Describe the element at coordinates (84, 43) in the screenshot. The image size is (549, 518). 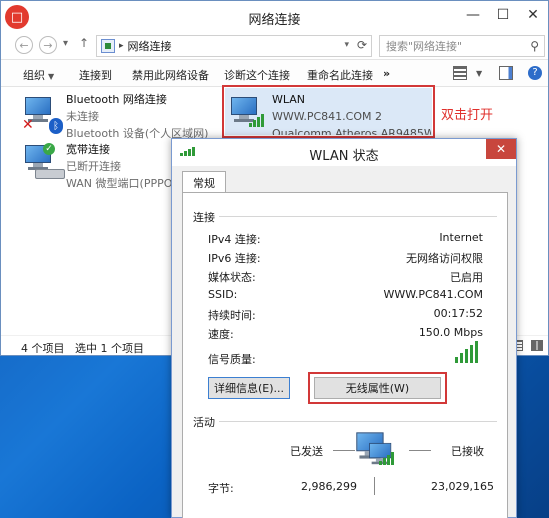
I see `up-arrow-icon: ↑` at that location.